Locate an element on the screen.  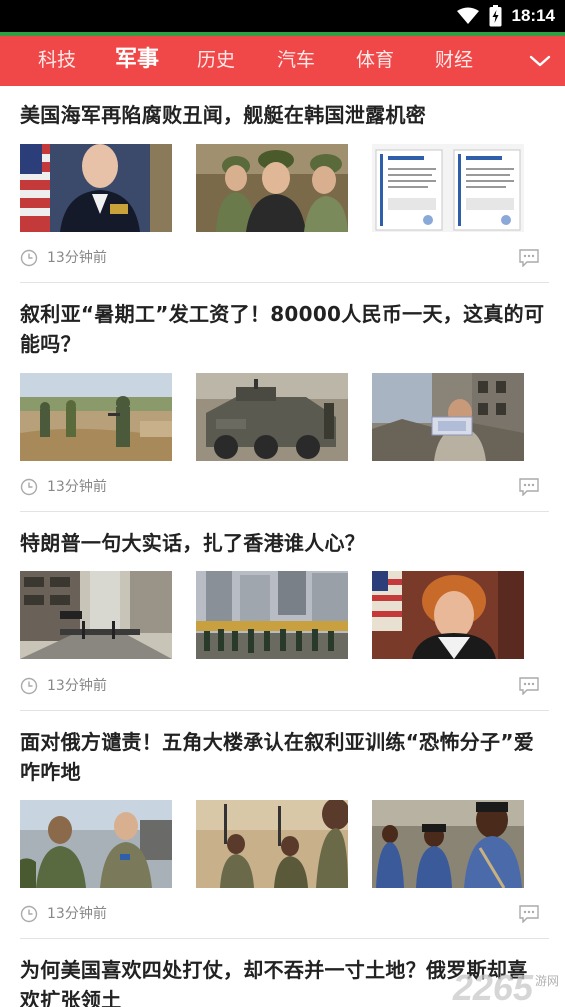
nav-tab-tech: 科技 is located at coordinates (57, 61).